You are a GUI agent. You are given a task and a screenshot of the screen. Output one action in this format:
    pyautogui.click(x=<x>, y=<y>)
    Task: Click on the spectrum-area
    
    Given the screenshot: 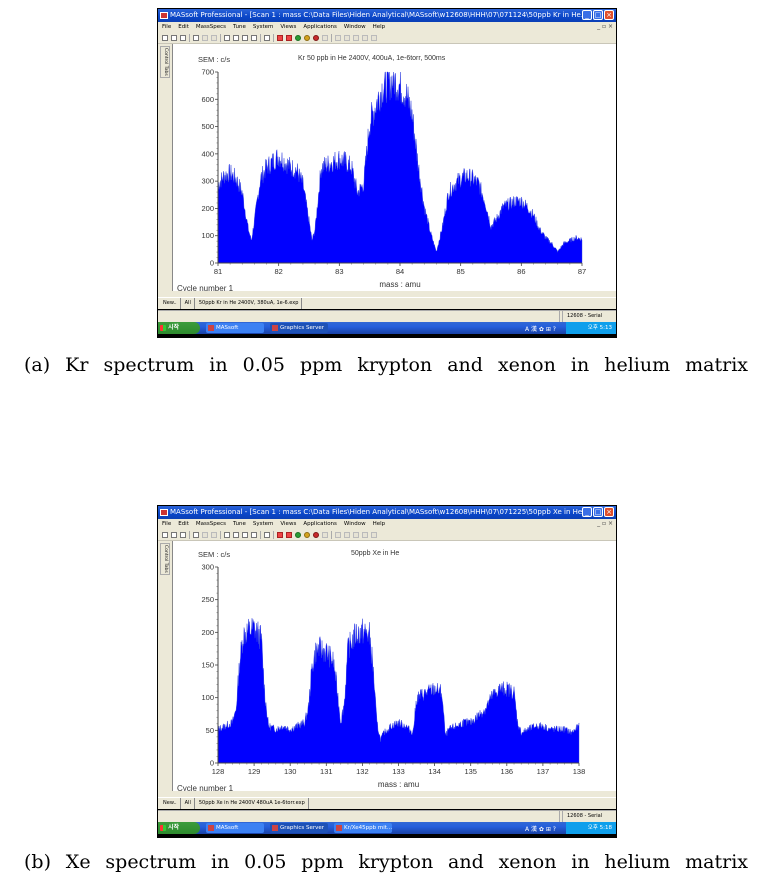 What is the action you would take?
    pyautogui.click(x=400, y=167)
    